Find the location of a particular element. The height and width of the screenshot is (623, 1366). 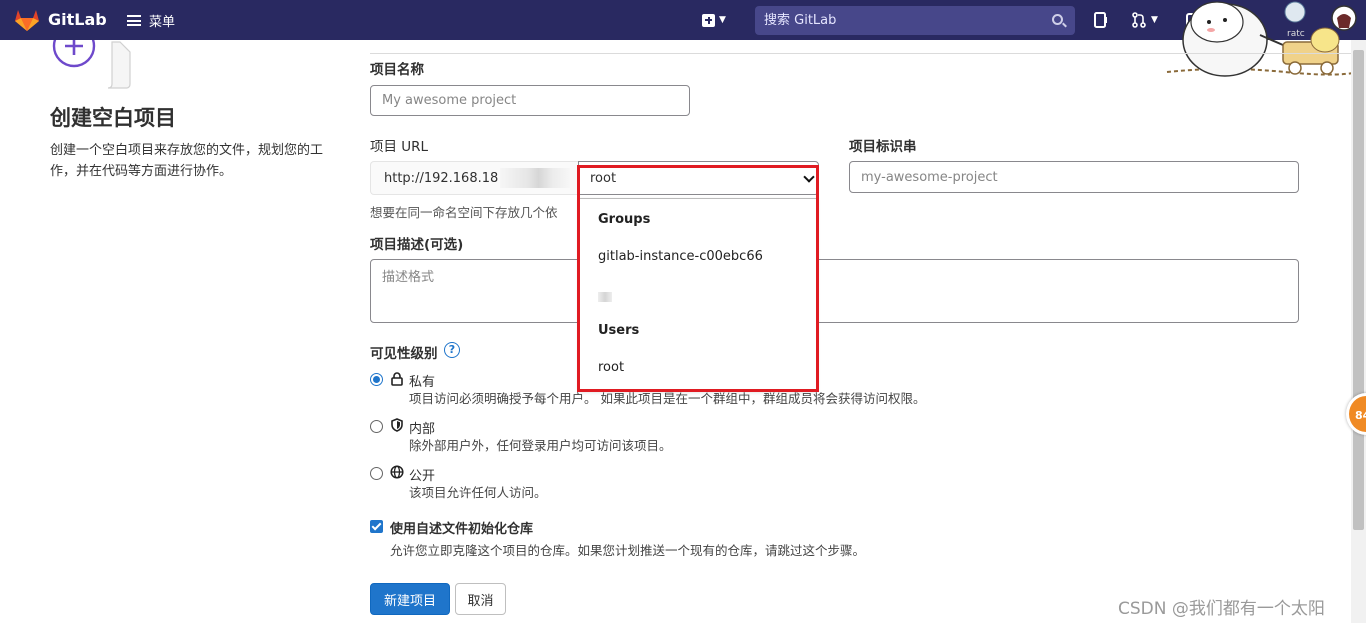

search-box is located at coordinates (915, 20).